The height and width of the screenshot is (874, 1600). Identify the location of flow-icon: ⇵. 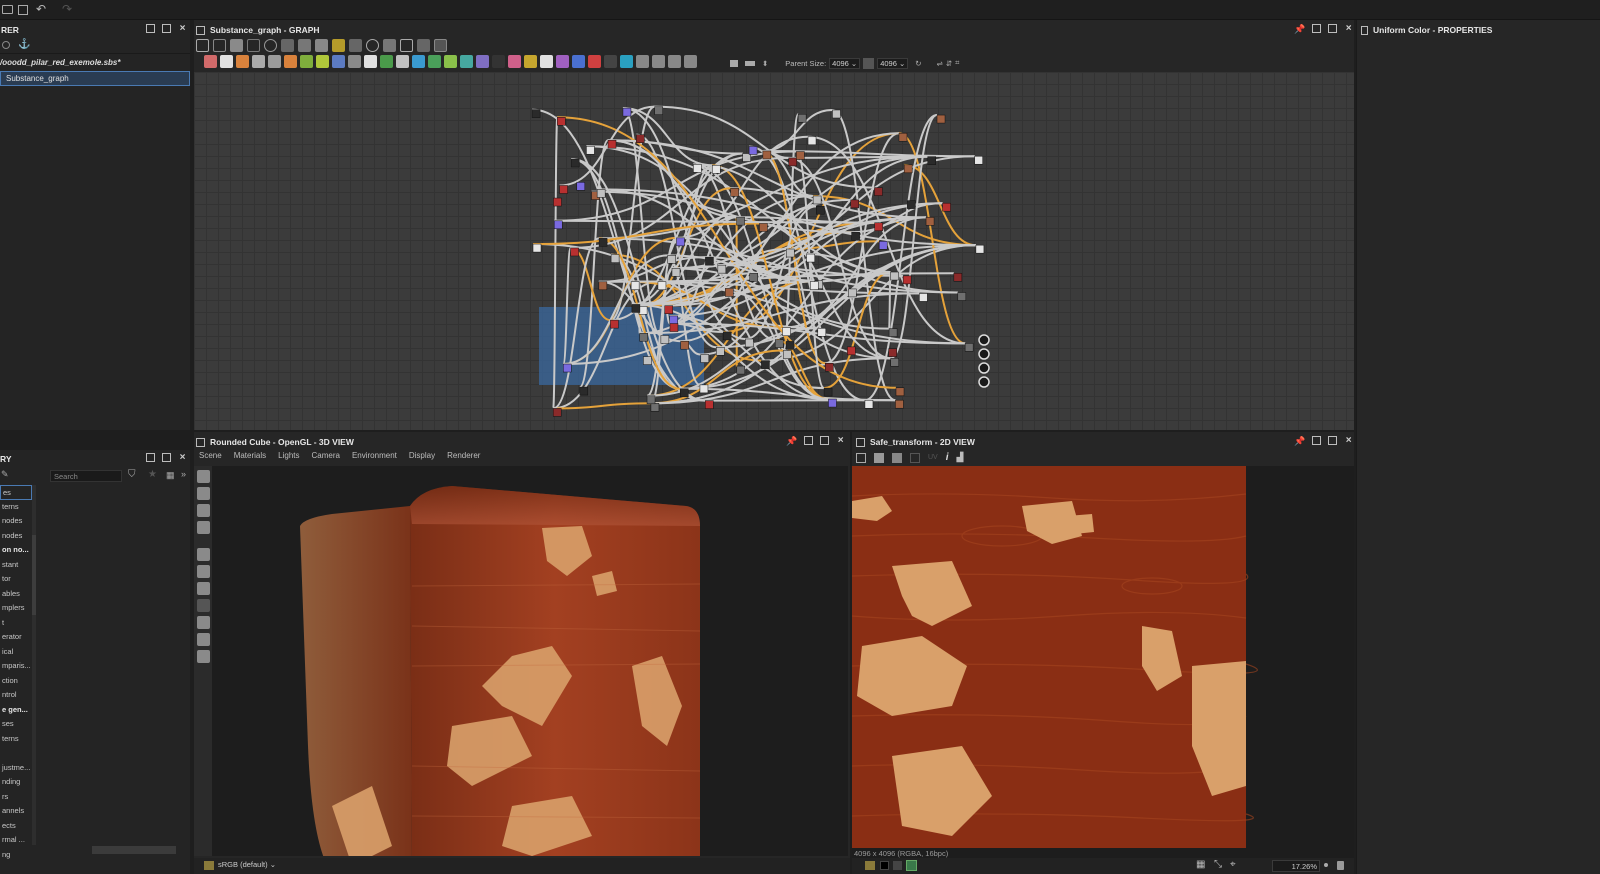
(949, 63).